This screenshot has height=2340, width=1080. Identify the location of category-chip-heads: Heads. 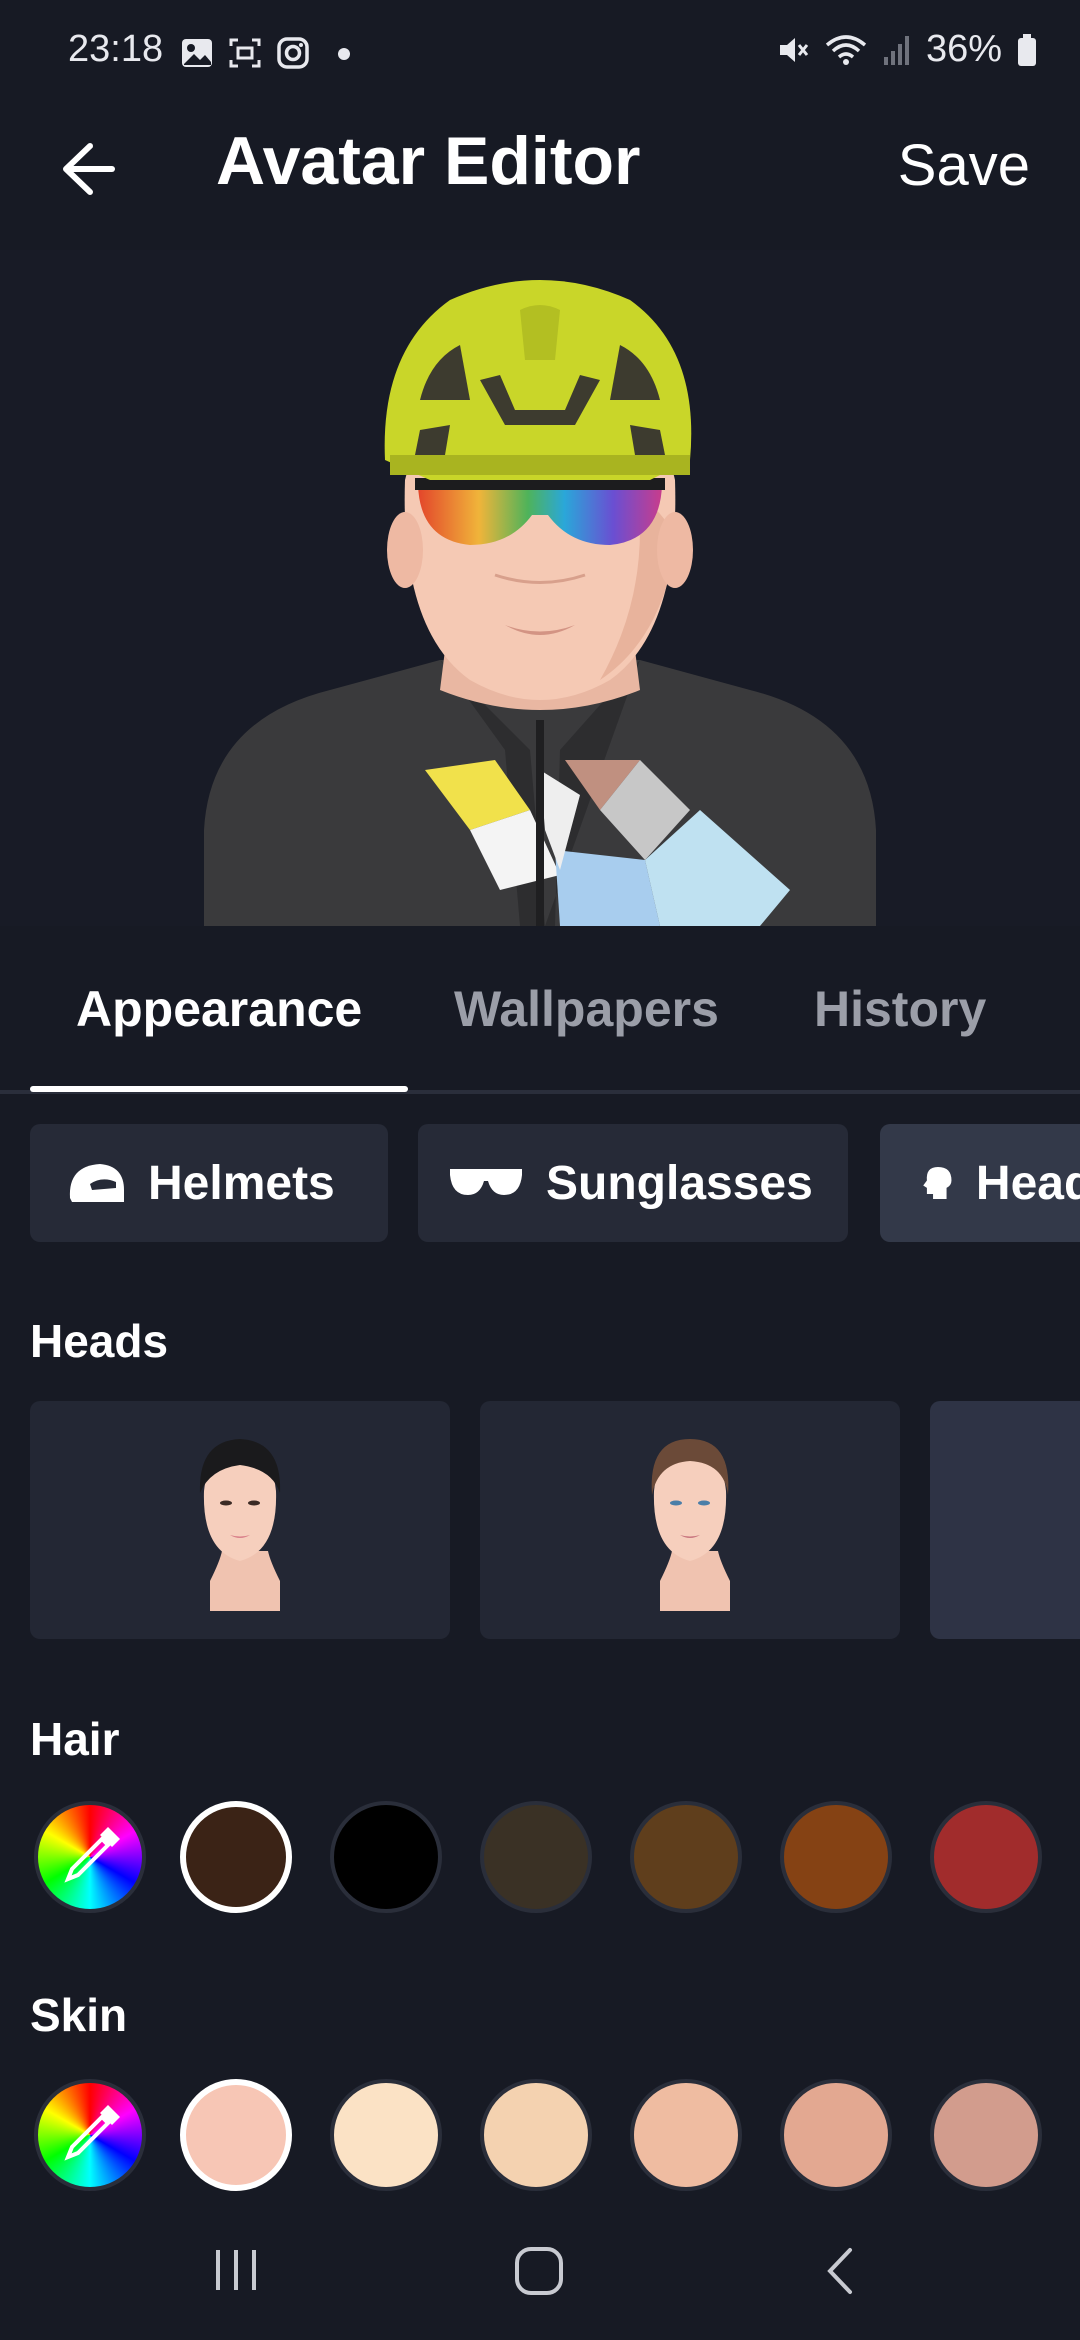
(980, 1183).